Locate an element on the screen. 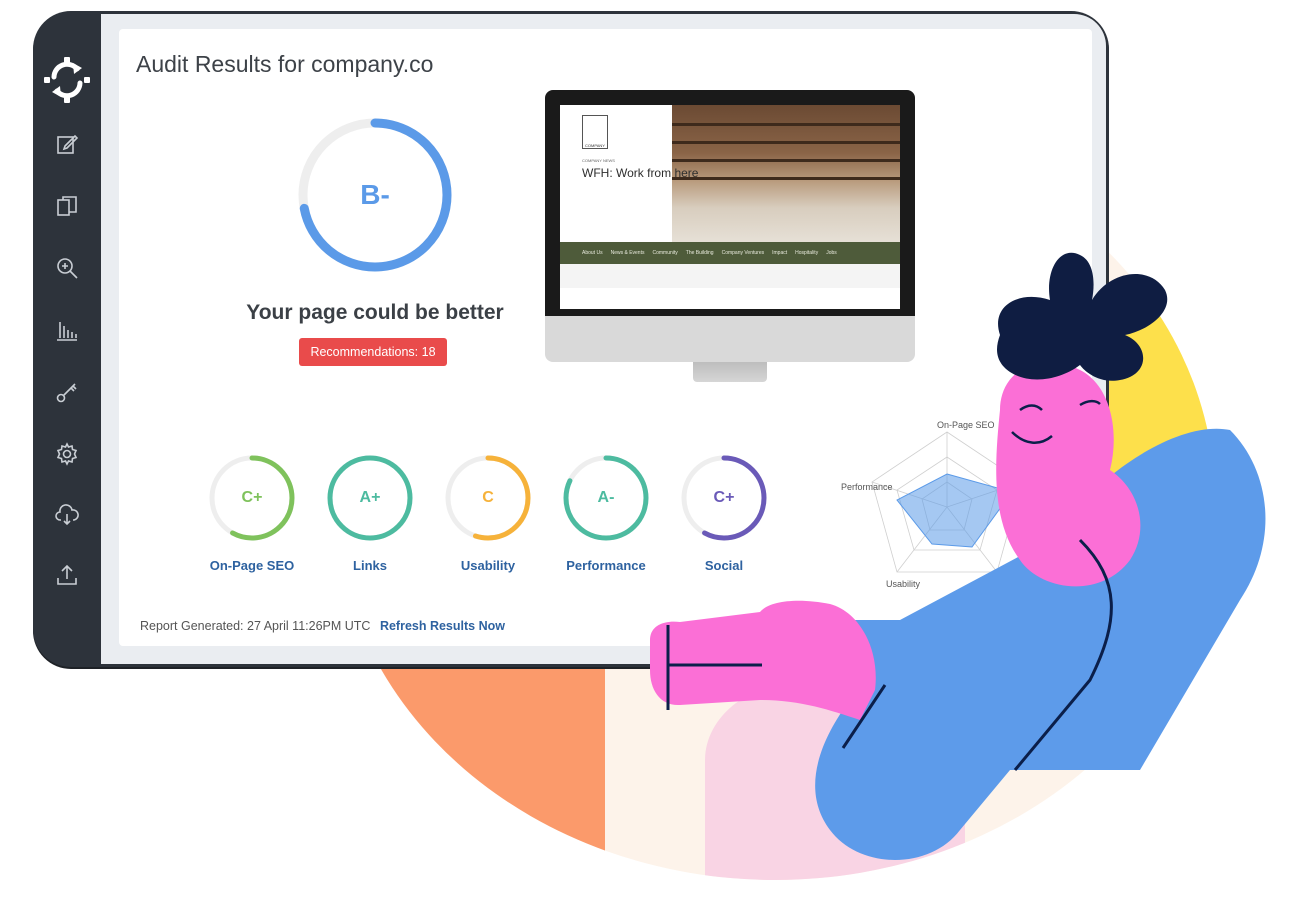 Image resolution: width=1300 pixels, height=900 pixels. app-logo-icon is located at coordinates (67, 80).